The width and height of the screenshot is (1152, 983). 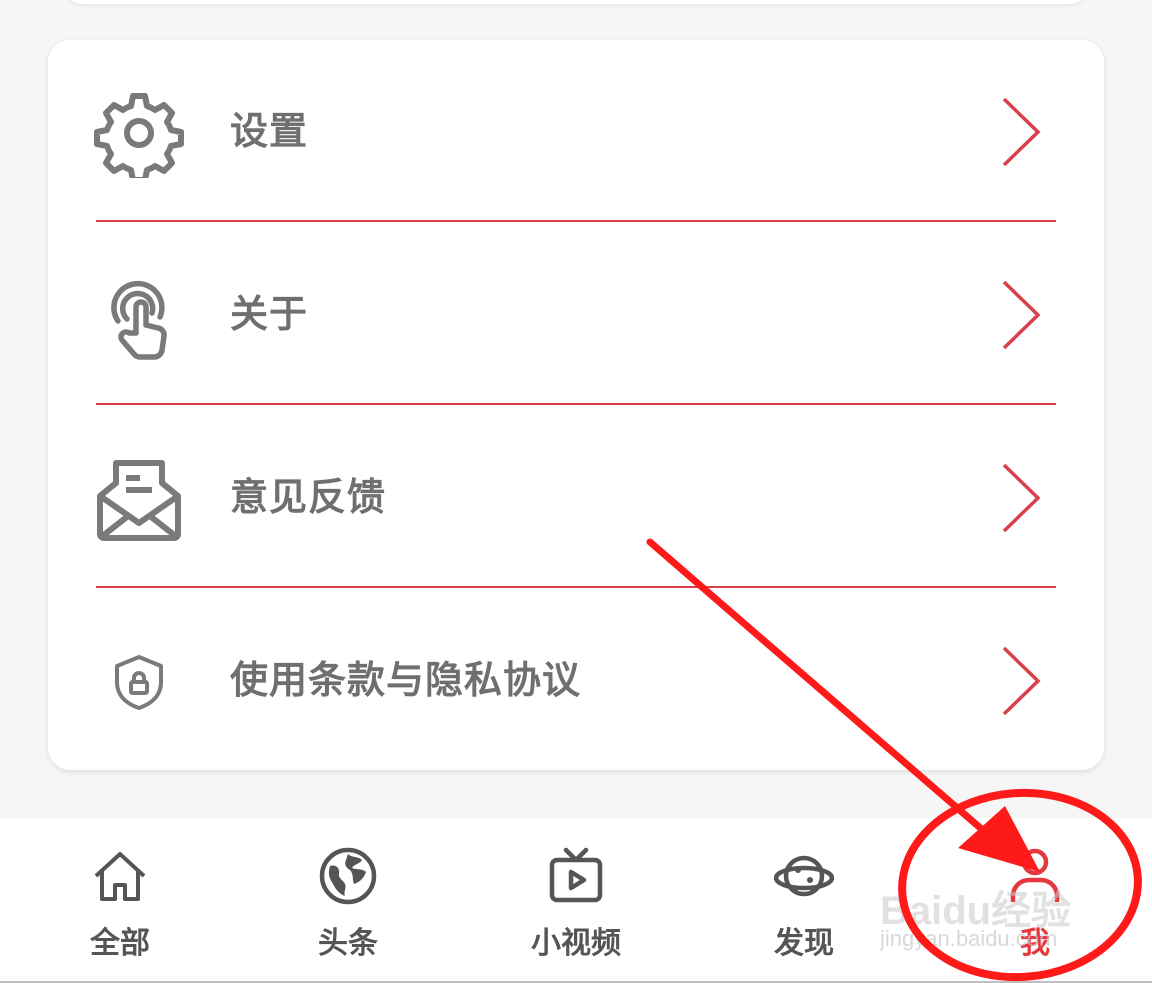 What do you see at coordinates (576, 2) in the screenshot?
I see `top-card-edge` at bounding box center [576, 2].